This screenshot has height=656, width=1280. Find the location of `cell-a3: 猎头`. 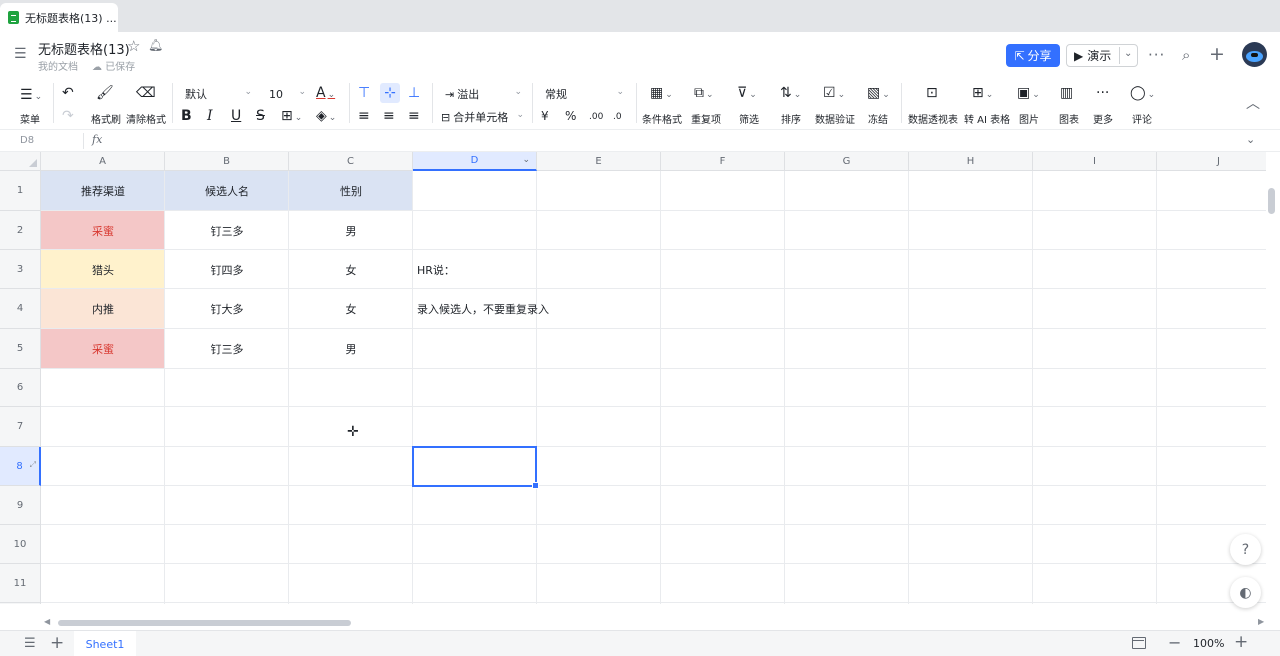

cell-a3: 猎头 is located at coordinates (103, 269).